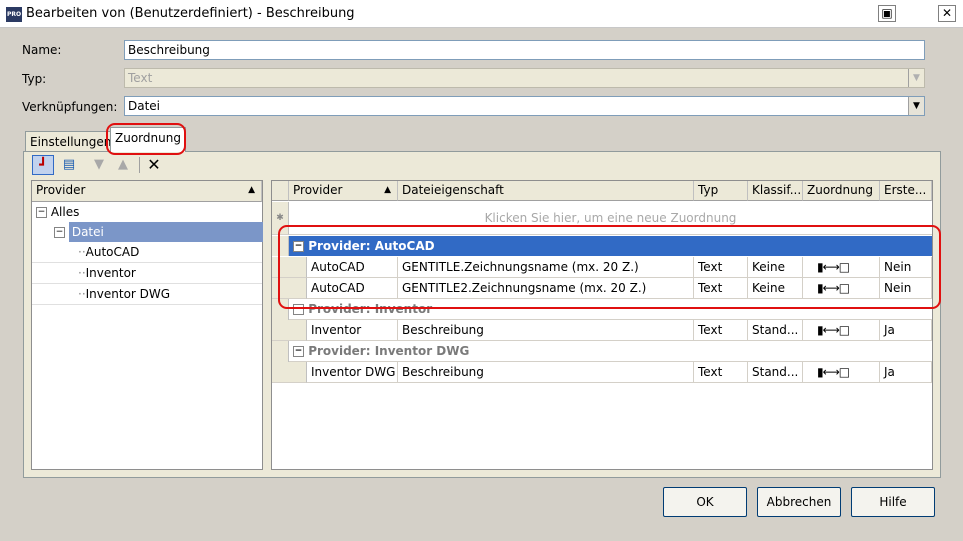 Image resolution: width=963 pixels, height=541 pixels. I want to click on tree-node-label: Datei, so click(165, 232).